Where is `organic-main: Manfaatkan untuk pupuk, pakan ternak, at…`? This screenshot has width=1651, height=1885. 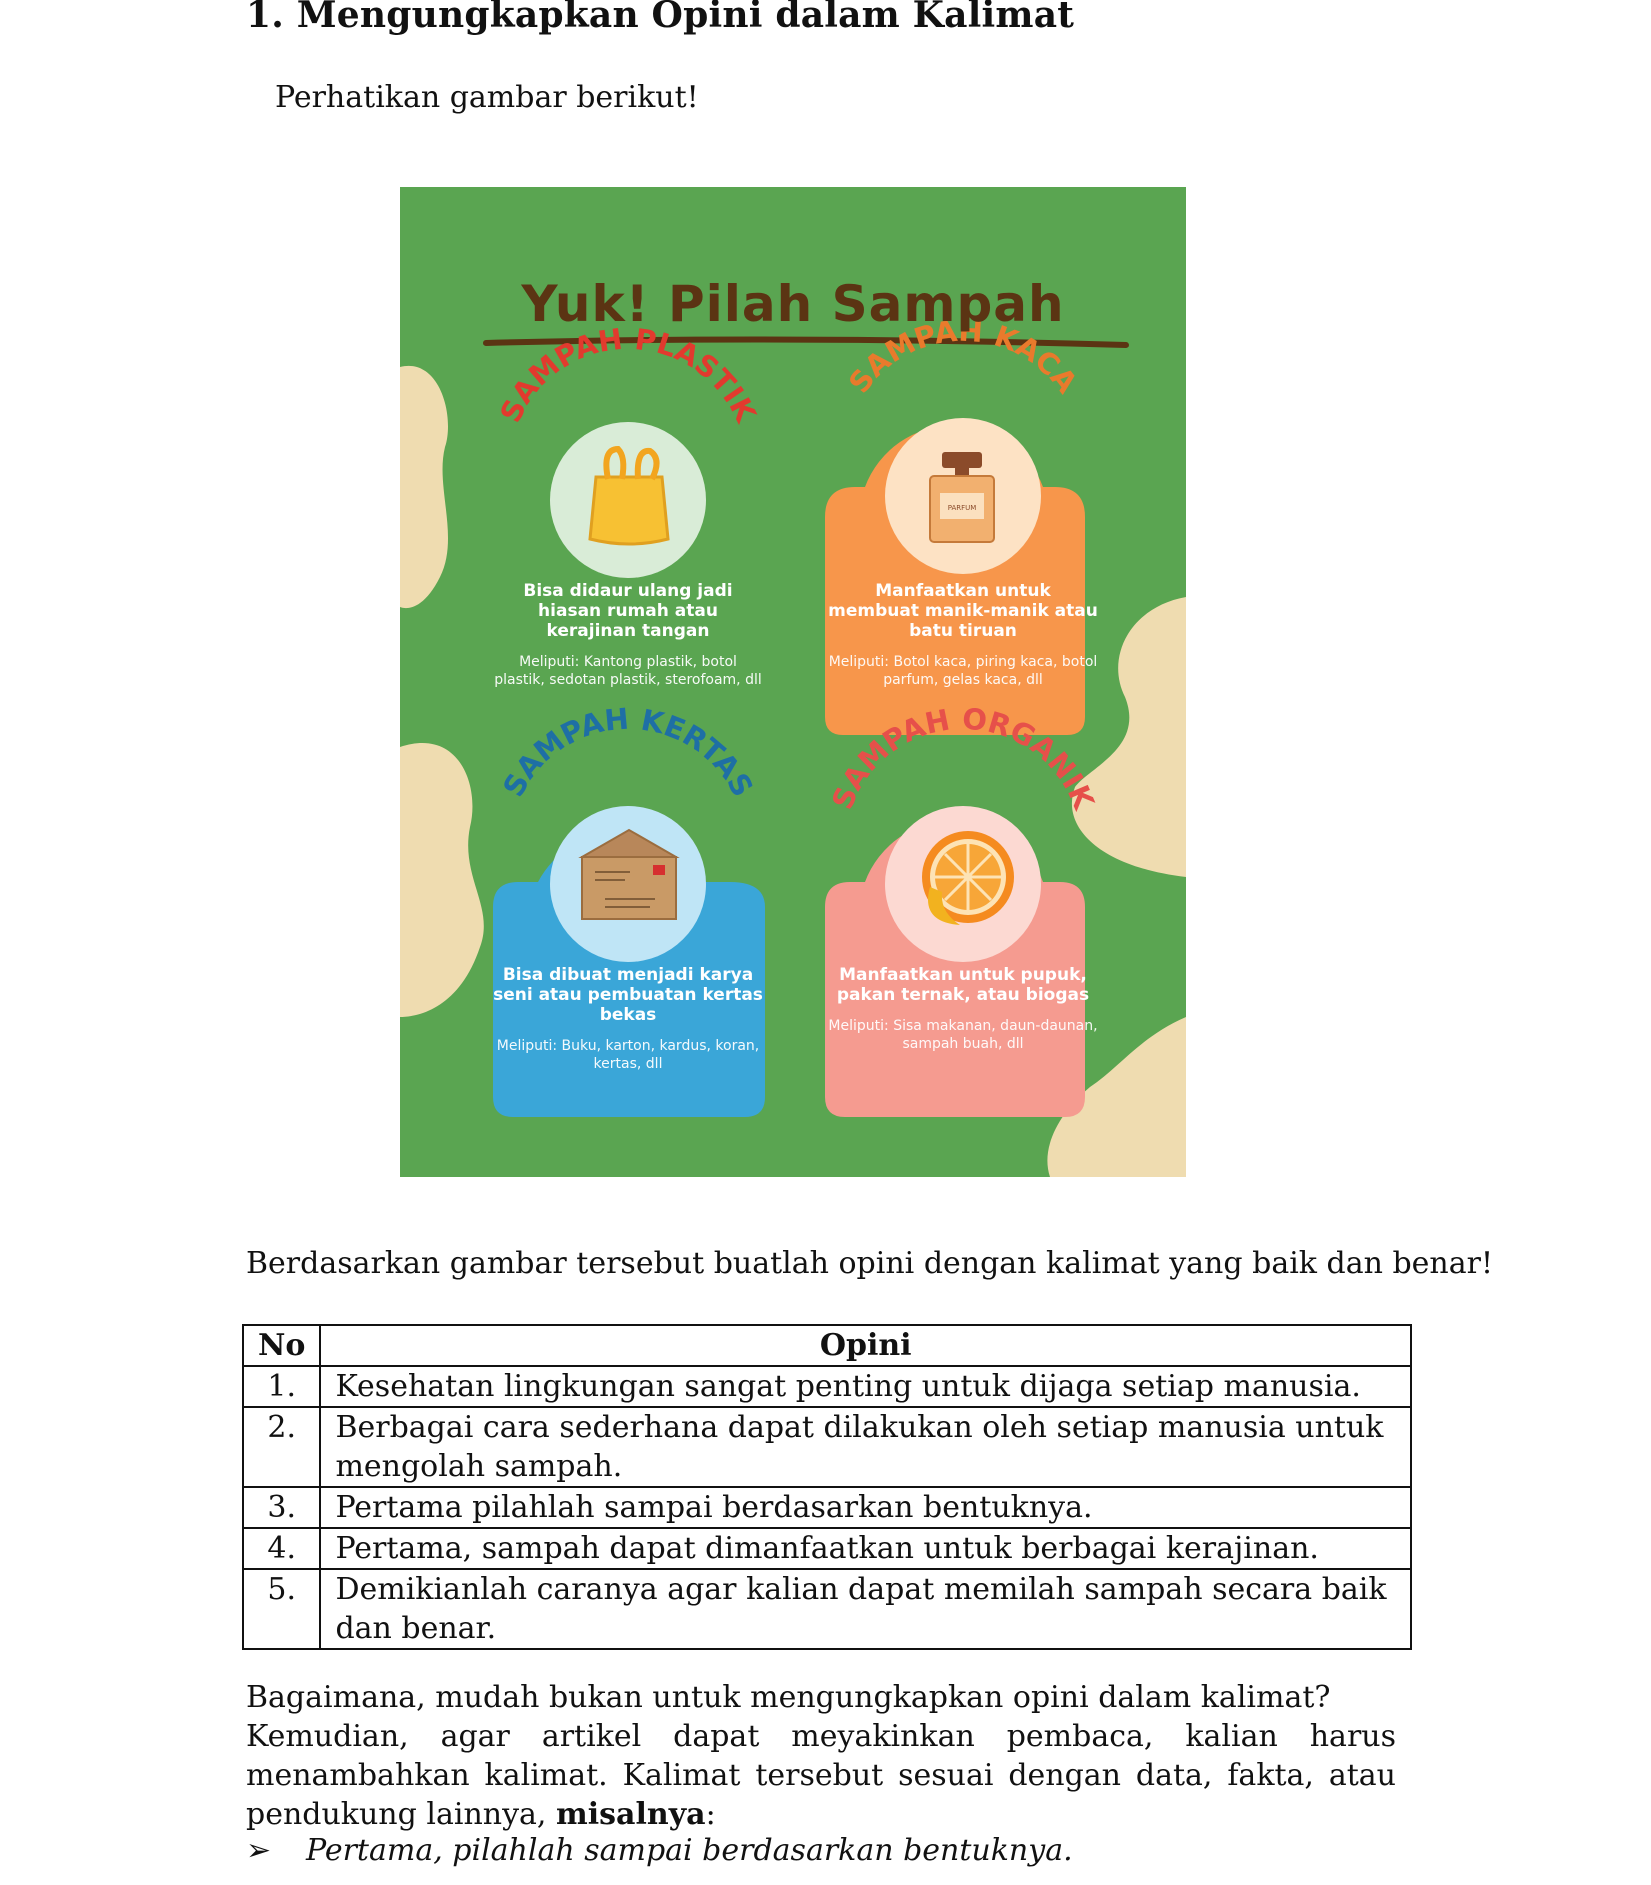 organic-main: Manfaatkan untuk pupuk, pakan ternak, at… is located at coordinates (963, 985).